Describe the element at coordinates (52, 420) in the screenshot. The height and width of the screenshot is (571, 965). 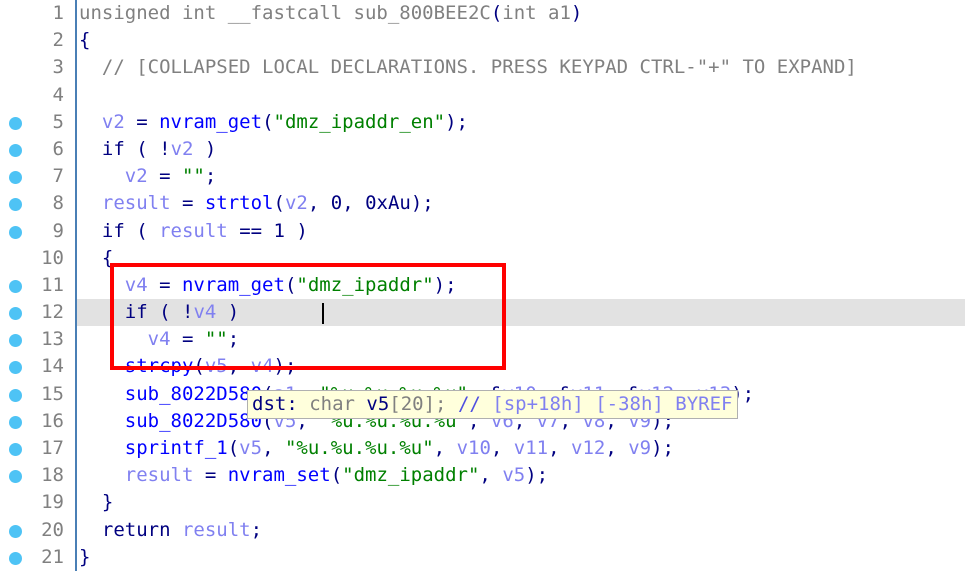
I see `line-number: 16` at that location.